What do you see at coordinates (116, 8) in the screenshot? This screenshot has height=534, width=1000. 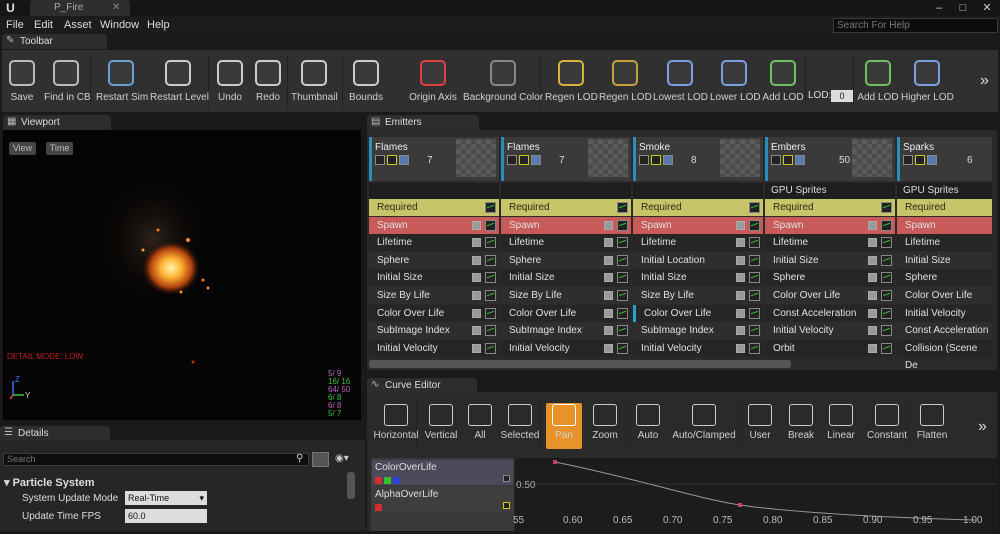 I see `close-tab-icon: ✕` at bounding box center [116, 8].